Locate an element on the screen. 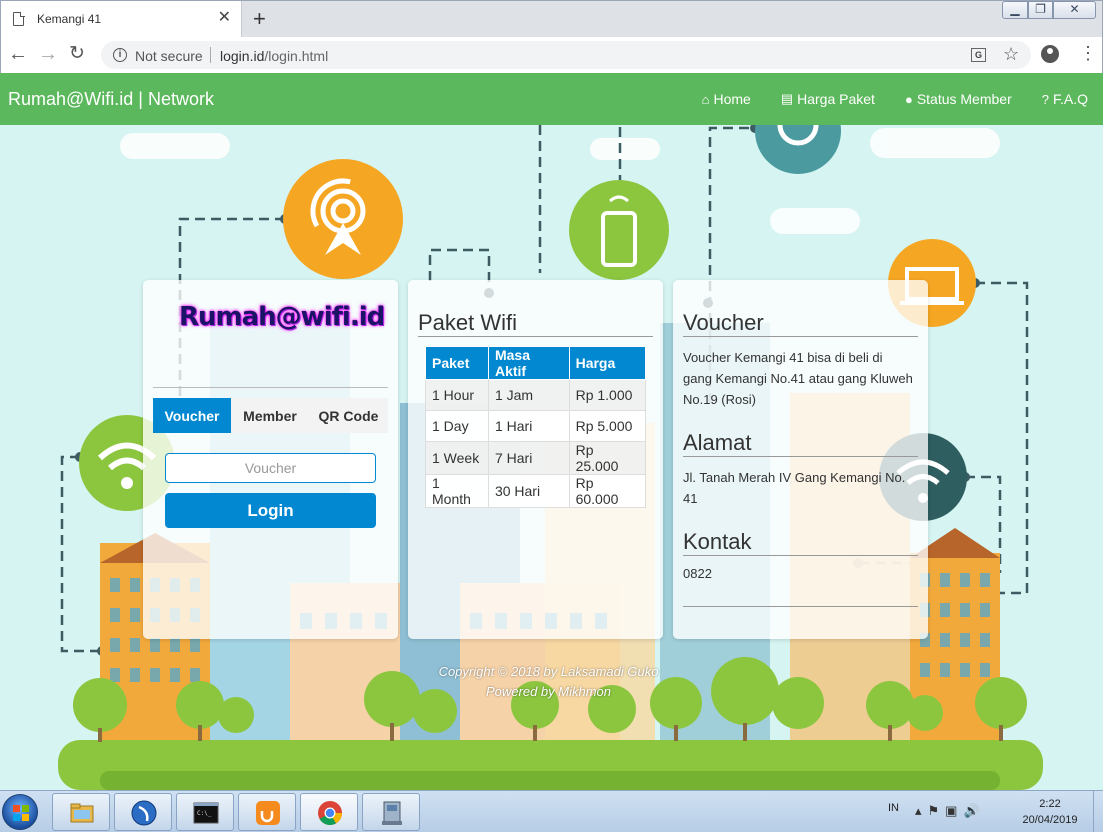  profile-icon is located at coordinates (1050, 54).